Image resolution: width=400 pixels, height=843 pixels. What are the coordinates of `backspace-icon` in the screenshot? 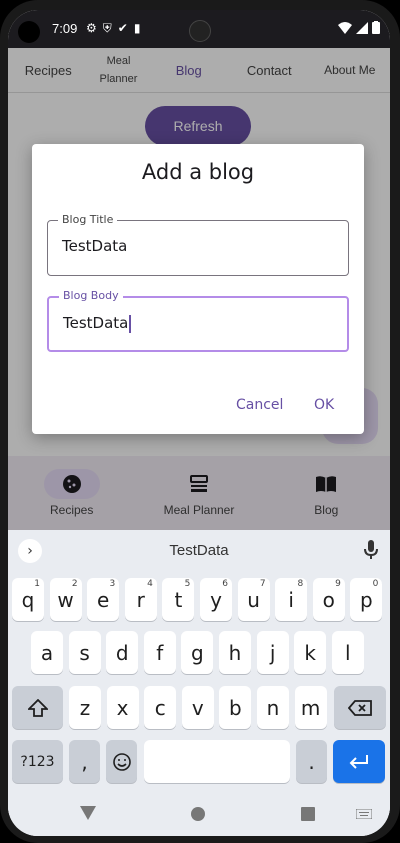 It's located at (360, 707).